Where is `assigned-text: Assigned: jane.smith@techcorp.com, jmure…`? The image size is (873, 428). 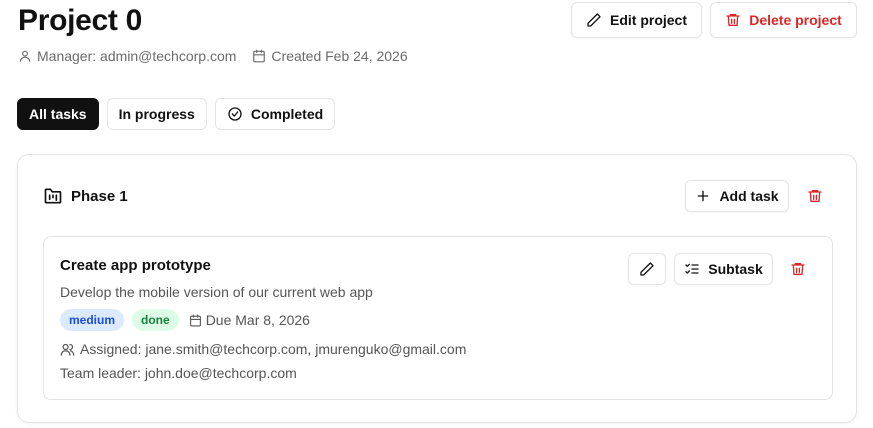
assigned-text: Assigned: jane.smith@techcorp.com, jmure… is located at coordinates (273, 349).